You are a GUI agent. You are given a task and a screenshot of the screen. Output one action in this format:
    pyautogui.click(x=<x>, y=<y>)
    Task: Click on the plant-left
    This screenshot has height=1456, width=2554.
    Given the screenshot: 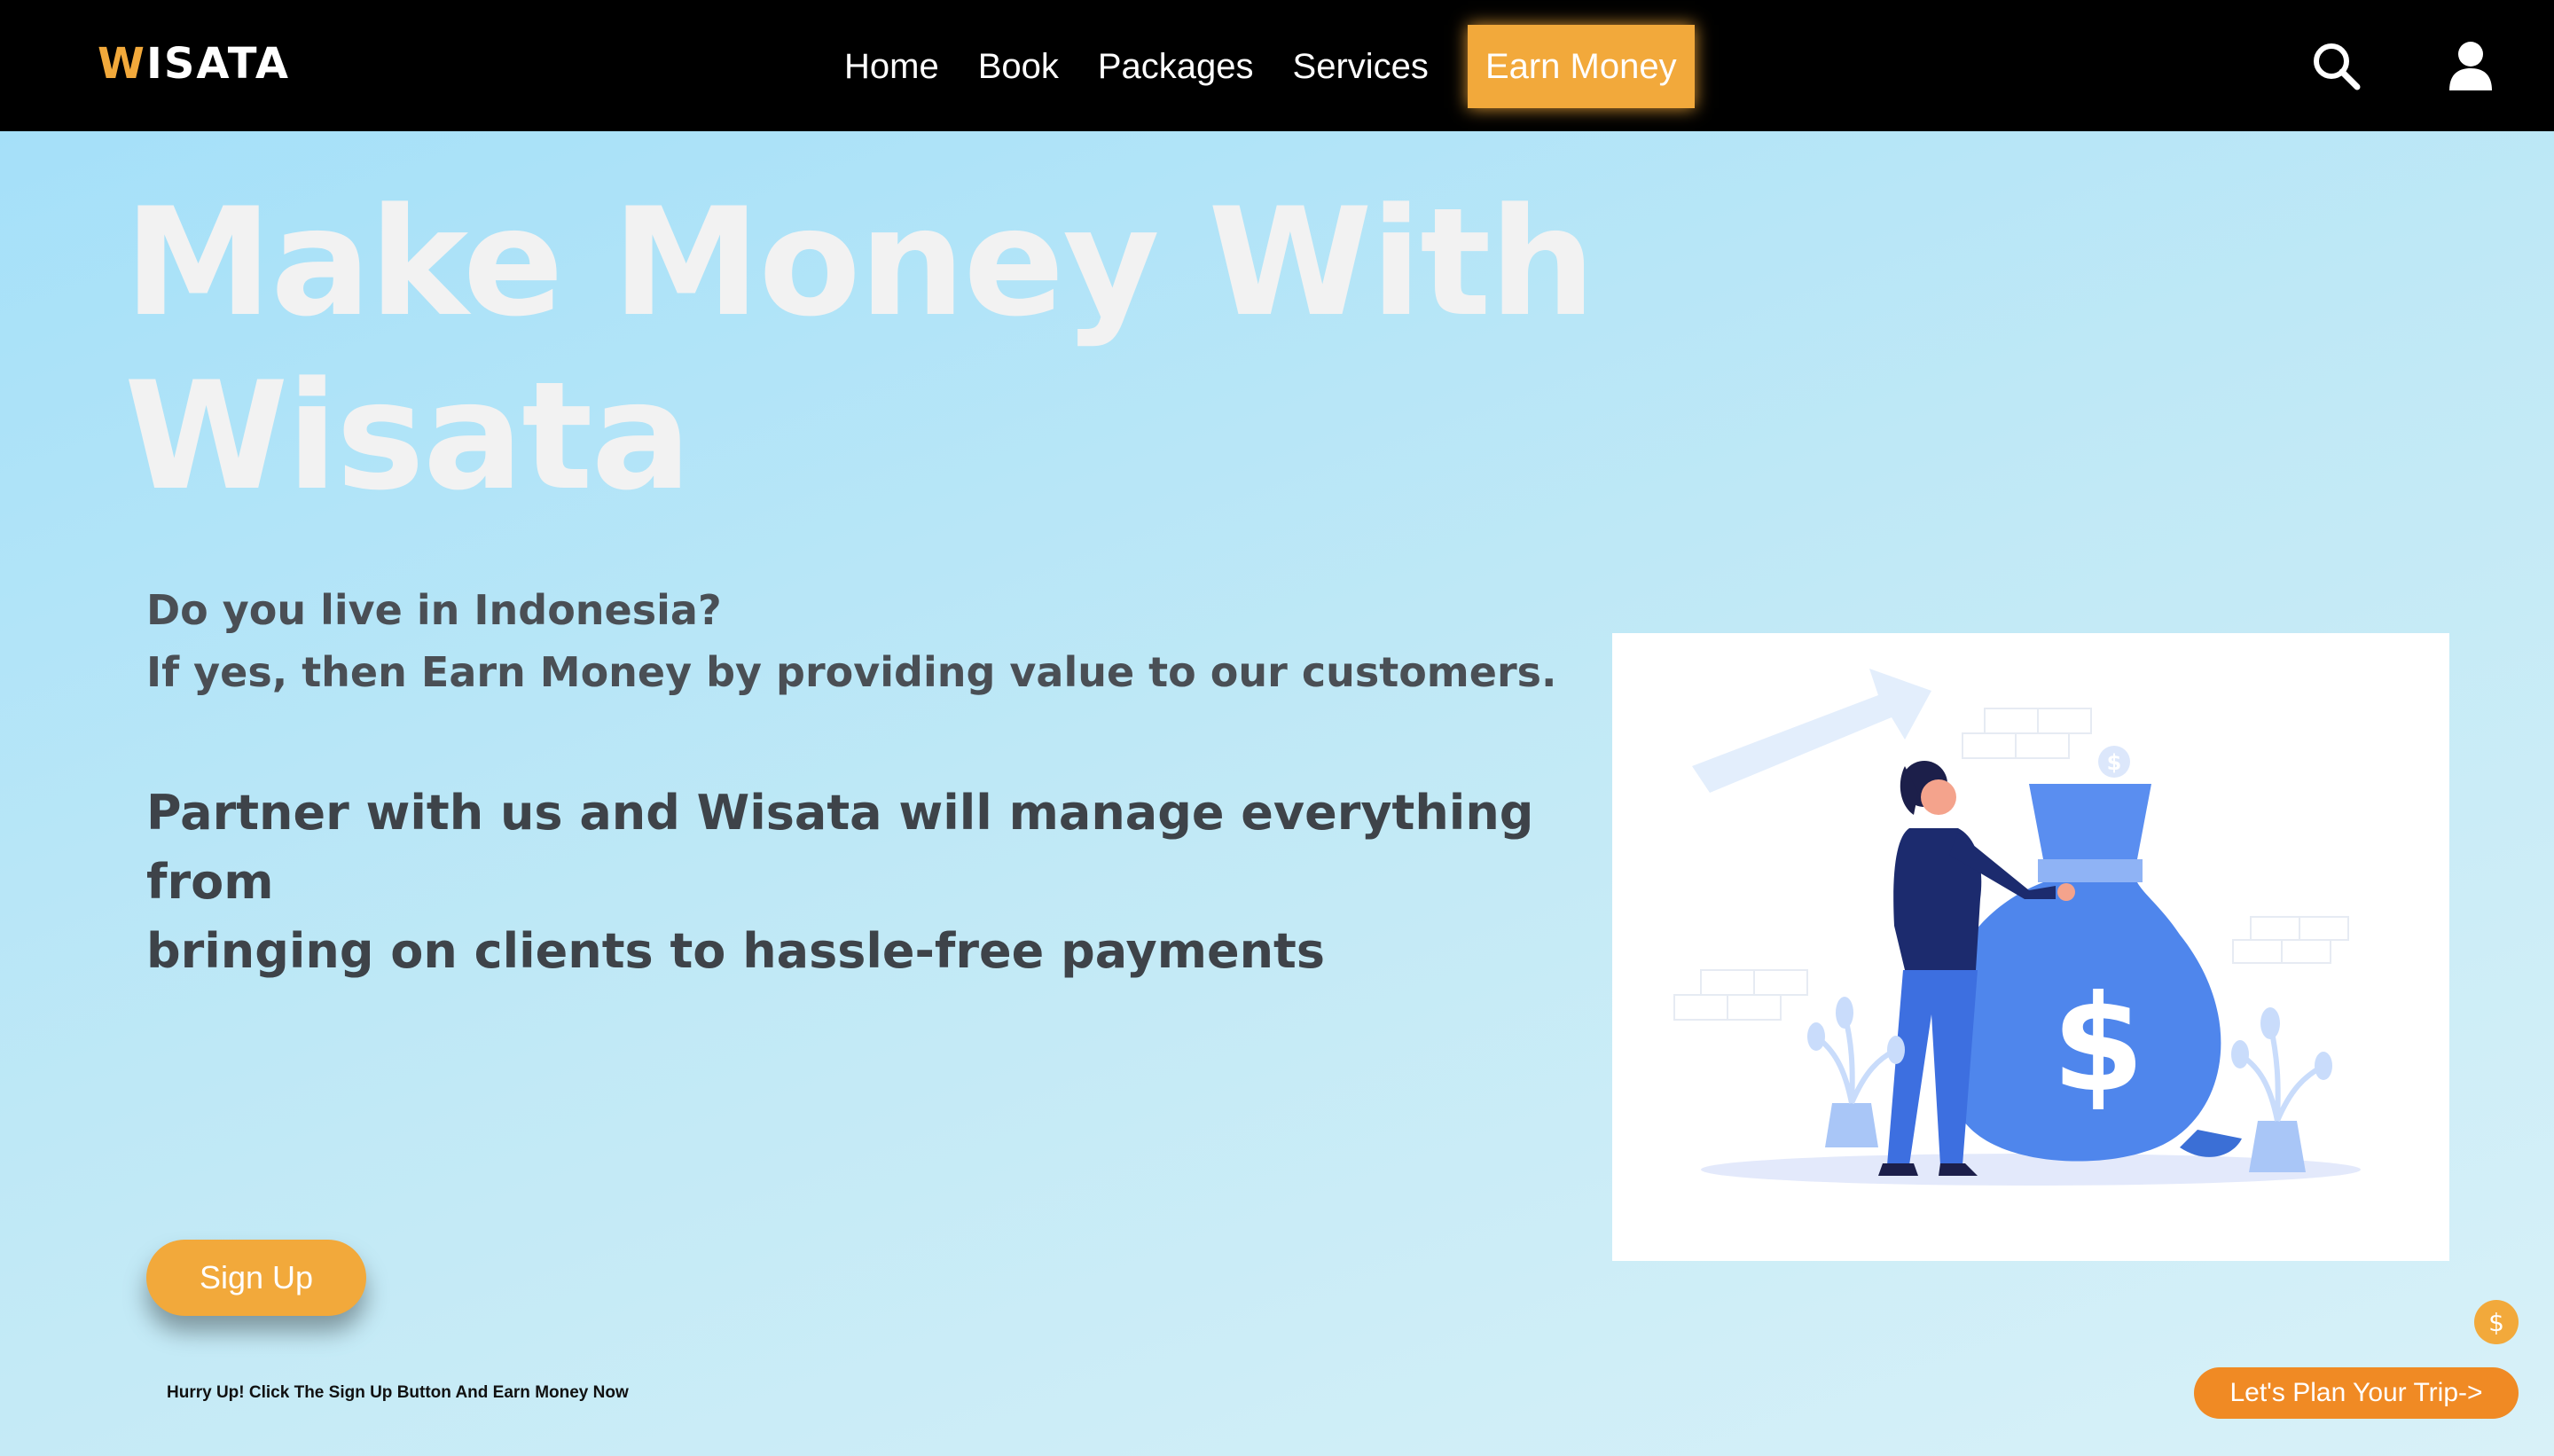 What is the action you would take?
    pyautogui.click(x=1856, y=1072)
    